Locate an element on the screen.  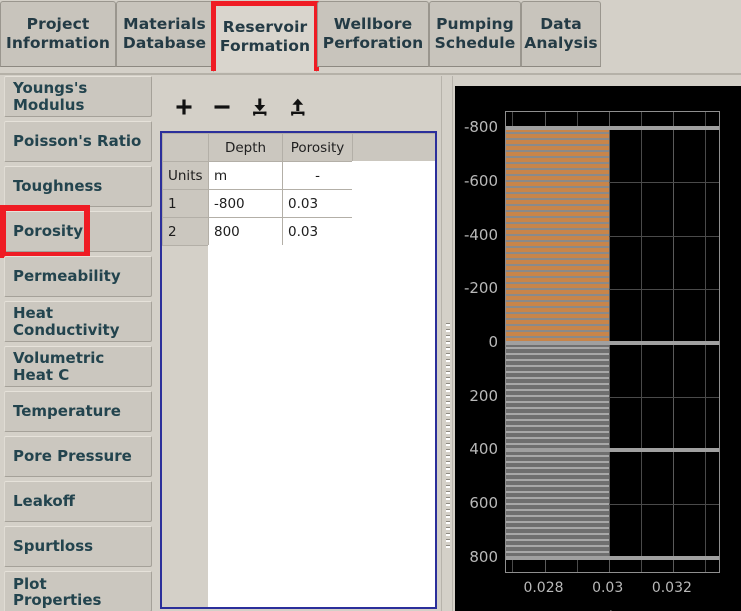
sidebar-item-porosity: Porosity is located at coordinates (78, 231).